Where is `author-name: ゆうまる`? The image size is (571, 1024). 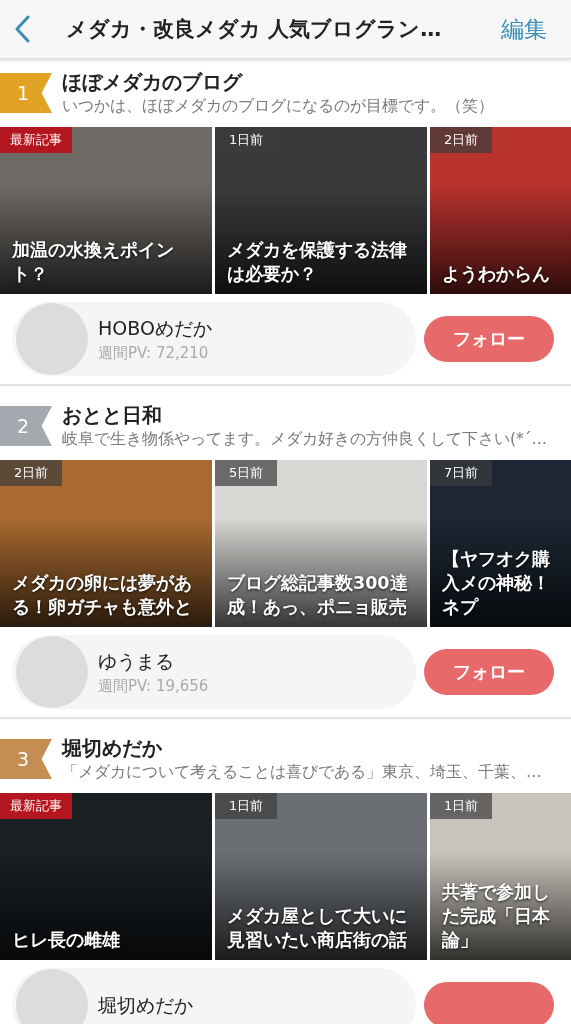 author-name: ゆうまる is located at coordinates (136, 661).